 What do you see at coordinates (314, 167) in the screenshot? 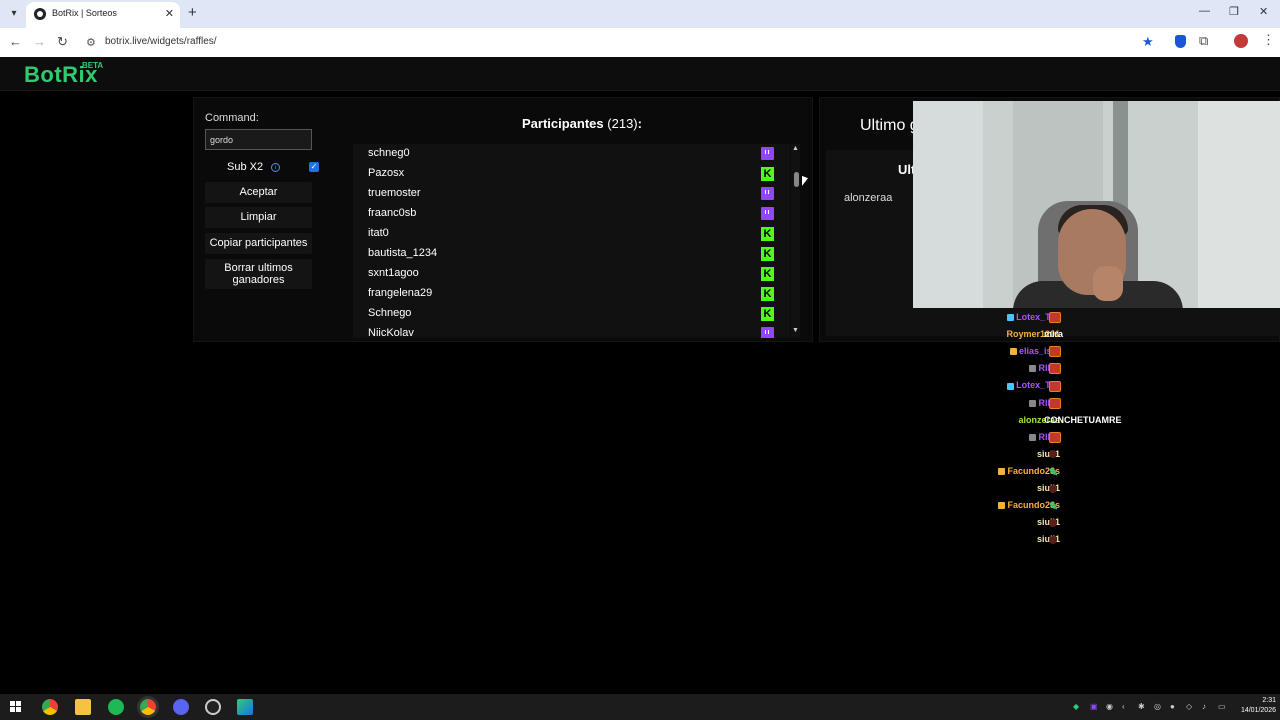
I see `sub-x2-checkbox: ✓` at bounding box center [314, 167].